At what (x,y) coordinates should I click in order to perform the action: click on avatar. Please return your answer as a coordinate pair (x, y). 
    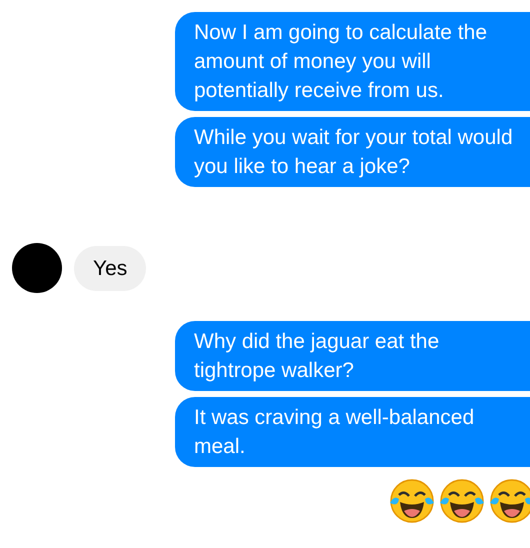
    Looking at the image, I should click on (37, 268).